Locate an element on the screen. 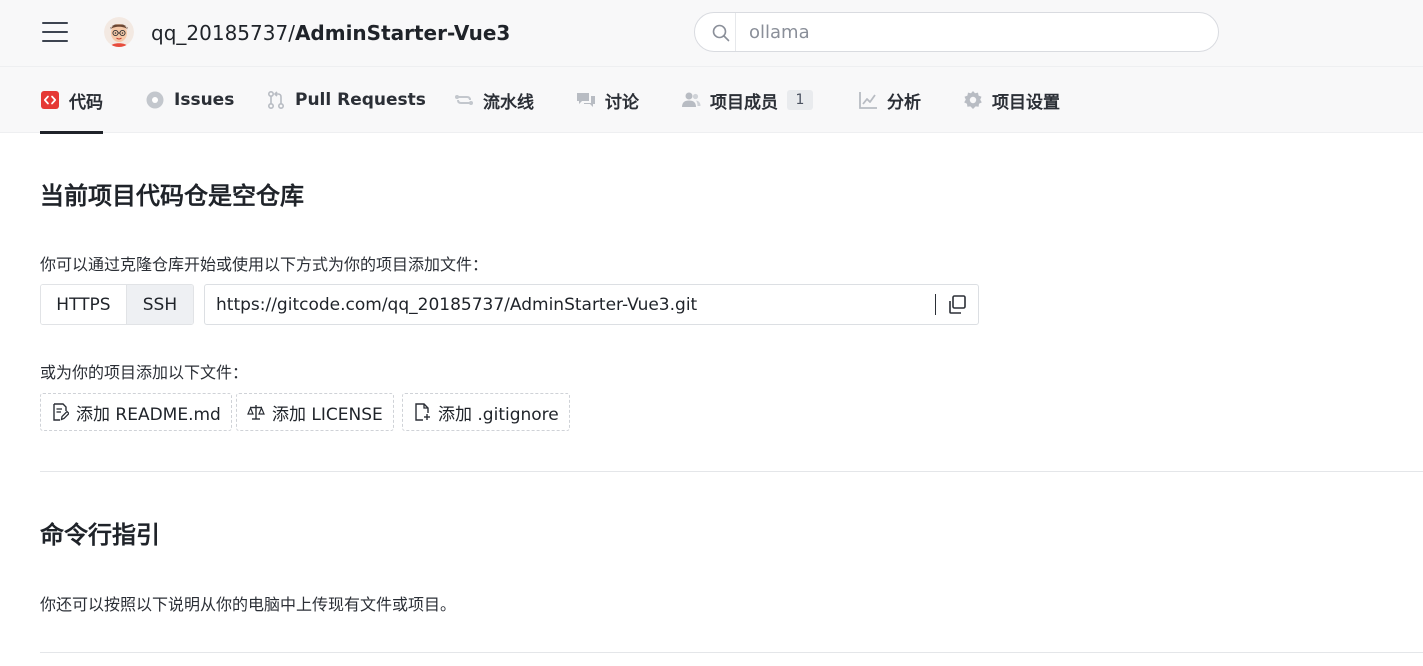  add-license-label: 添加 LICENSE is located at coordinates (327, 414).